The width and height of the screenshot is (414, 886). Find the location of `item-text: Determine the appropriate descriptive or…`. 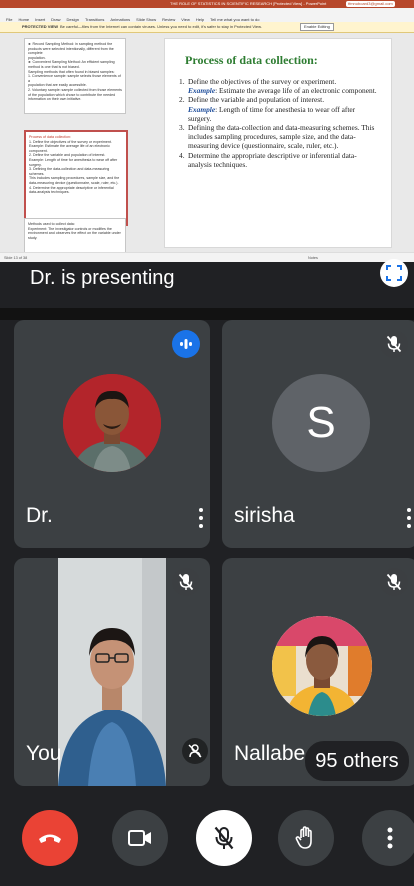

item-text: Determine the appropriate descriptive or… is located at coordinates (272, 159).